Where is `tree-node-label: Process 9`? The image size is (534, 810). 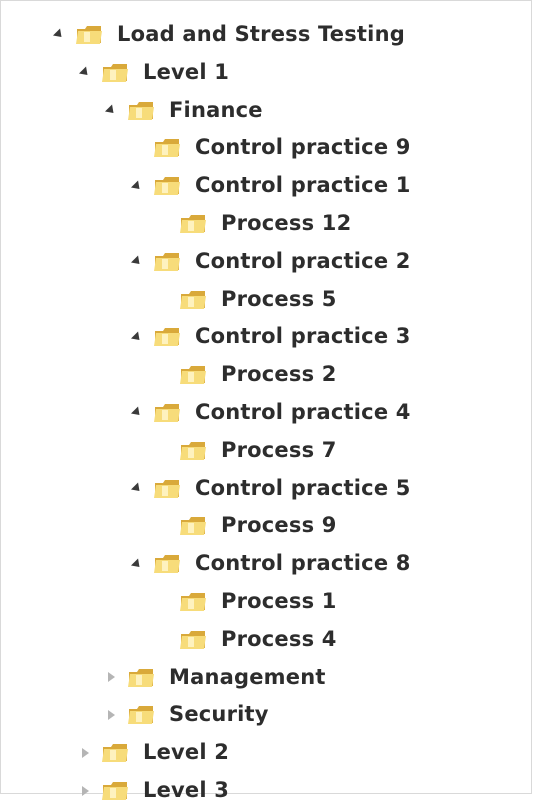
tree-node-label: Process 9 is located at coordinates (279, 525).